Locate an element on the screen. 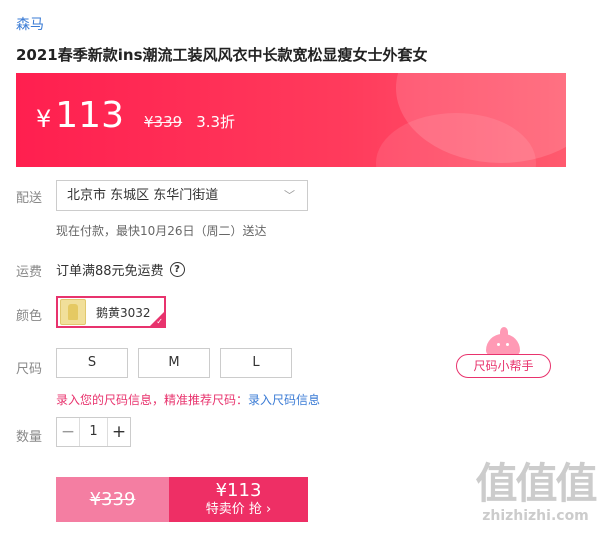  chevron-down-icon: ﹀ is located at coordinates (289, 195).